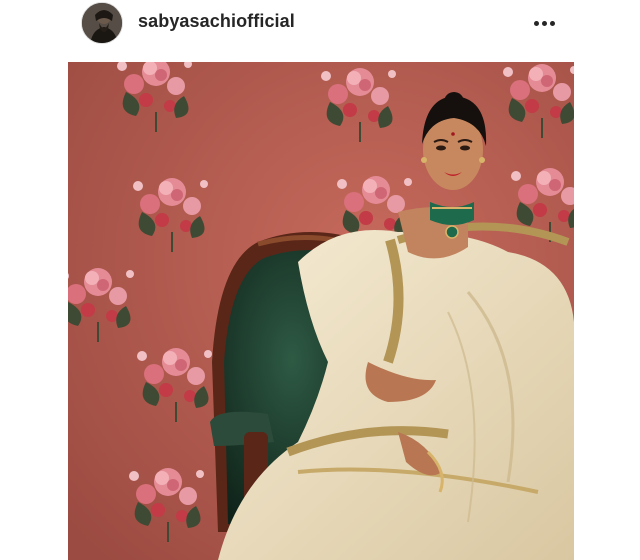 This screenshot has width=640, height=560. I want to click on username: sabyasachiofficial, so click(216, 21).